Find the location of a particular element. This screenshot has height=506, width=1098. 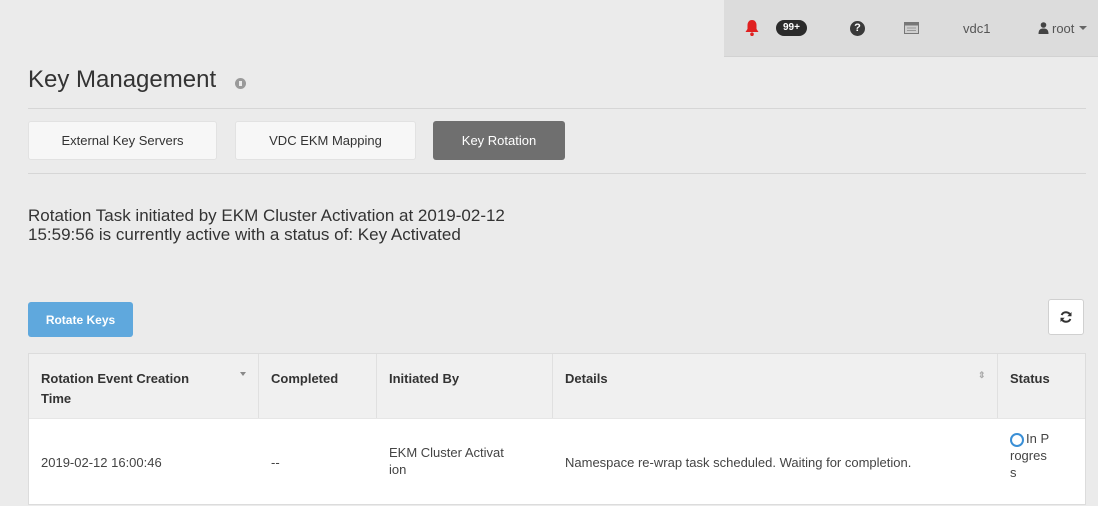

cell-text: 2019-02-12 16:00:46 is located at coordinates (101, 462).